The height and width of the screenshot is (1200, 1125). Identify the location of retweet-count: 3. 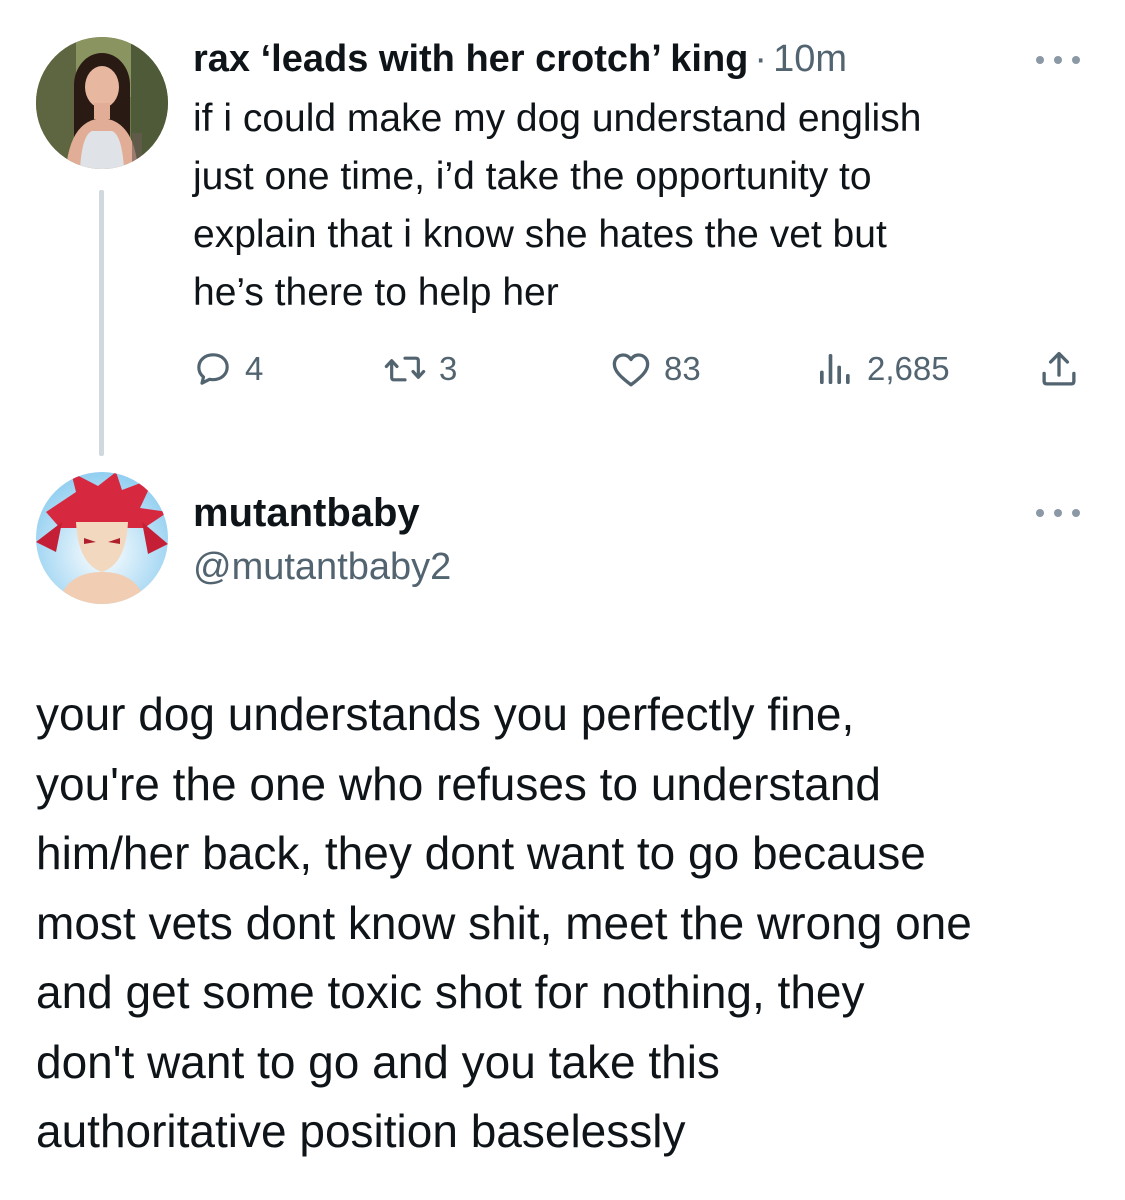
(448, 368).